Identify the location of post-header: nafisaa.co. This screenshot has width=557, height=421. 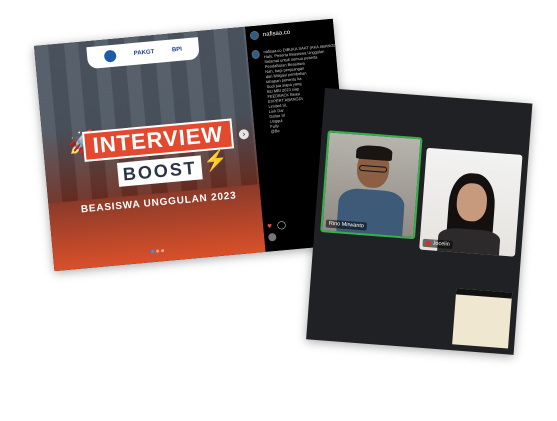
(270, 34).